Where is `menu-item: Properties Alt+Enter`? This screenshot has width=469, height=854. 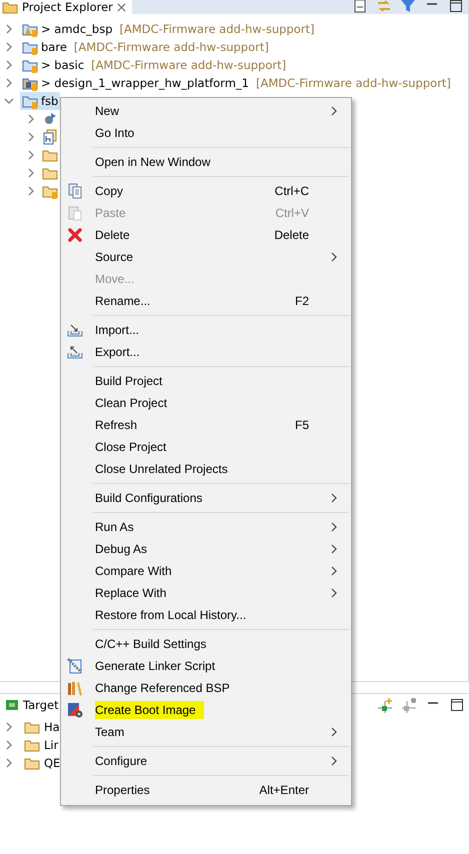
menu-item: Properties Alt+Enter is located at coordinates (206, 790).